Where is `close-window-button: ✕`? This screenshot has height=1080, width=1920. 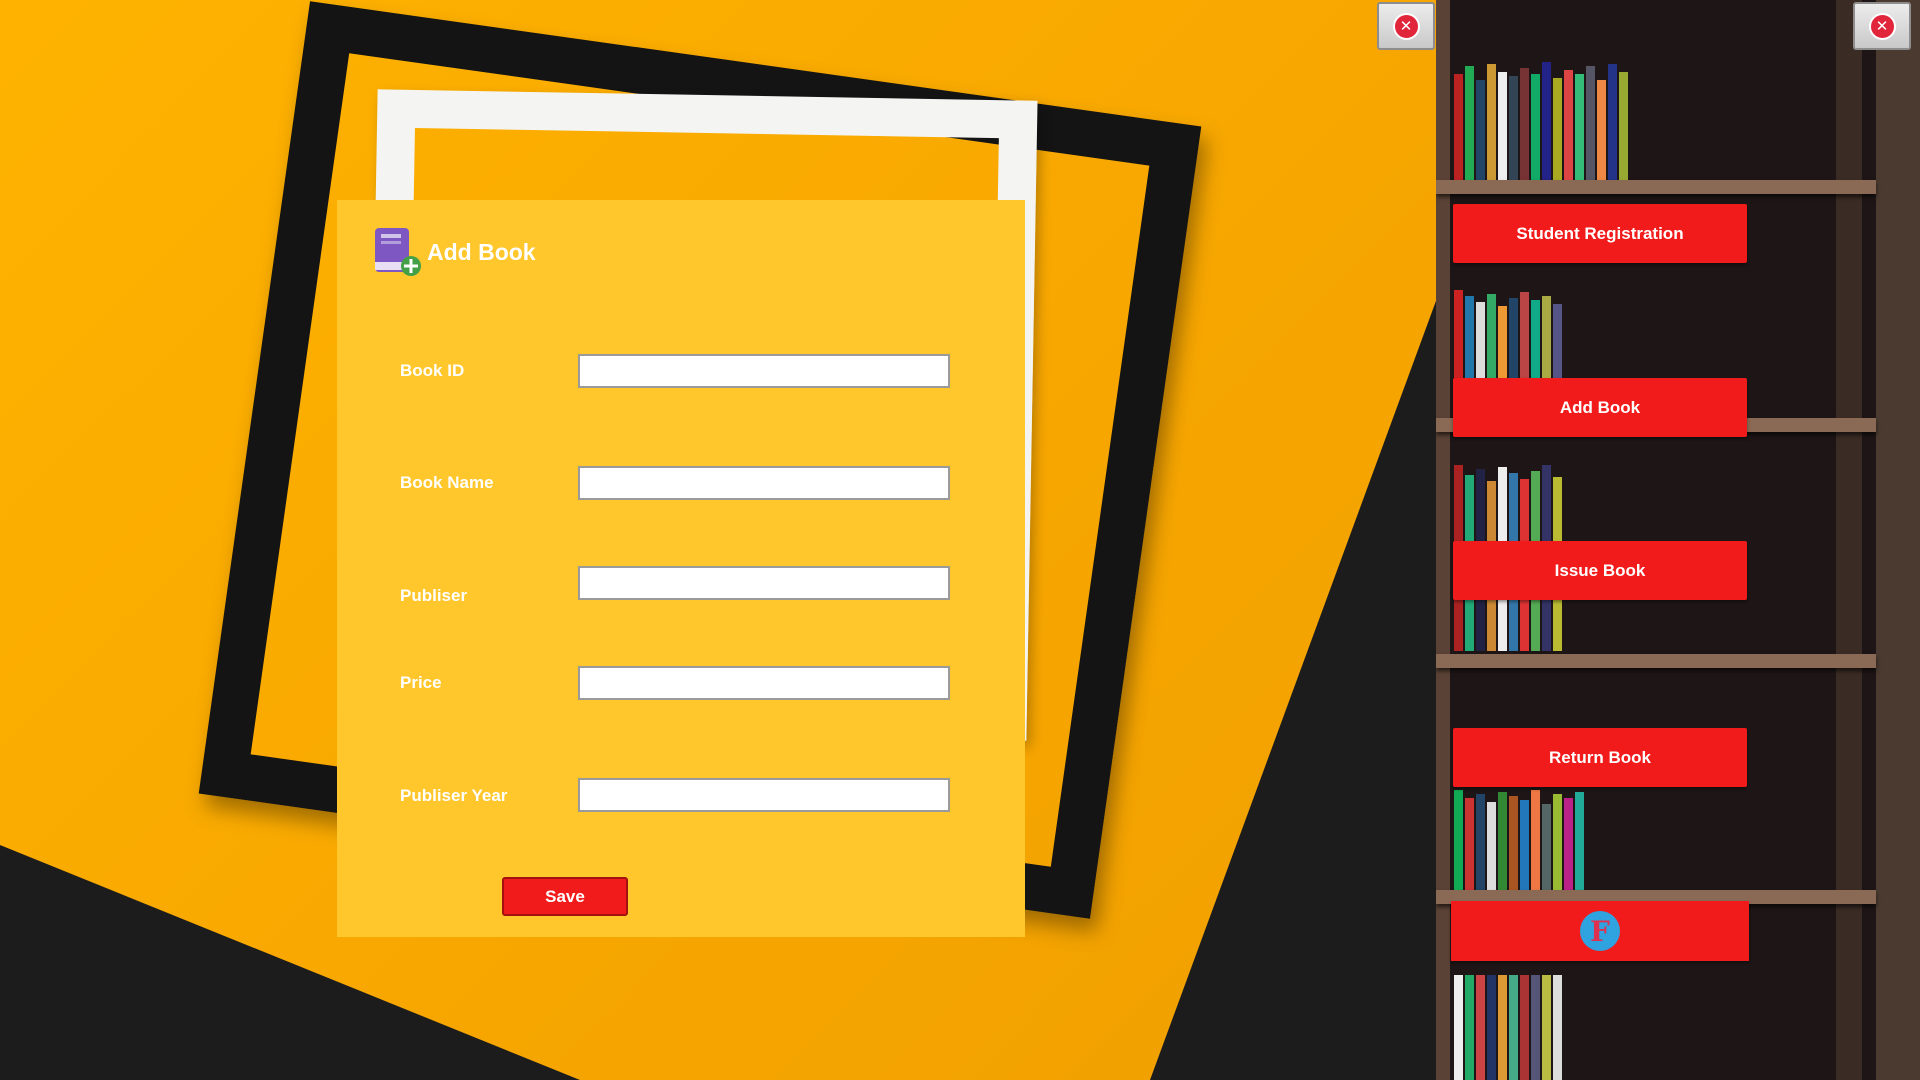 close-window-button: ✕ is located at coordinates (1882, 26).